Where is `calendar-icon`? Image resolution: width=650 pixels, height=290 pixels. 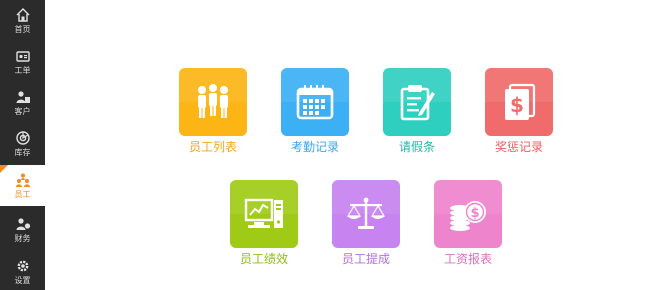 calendar-icon is located at coordinates (315, 102).